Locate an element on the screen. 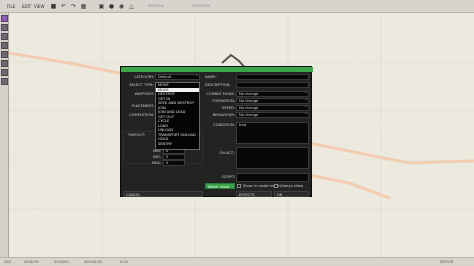 The width and height of the screenshot is (474, 266). menu-edit: EDIT is located at coordinates (26, 6).